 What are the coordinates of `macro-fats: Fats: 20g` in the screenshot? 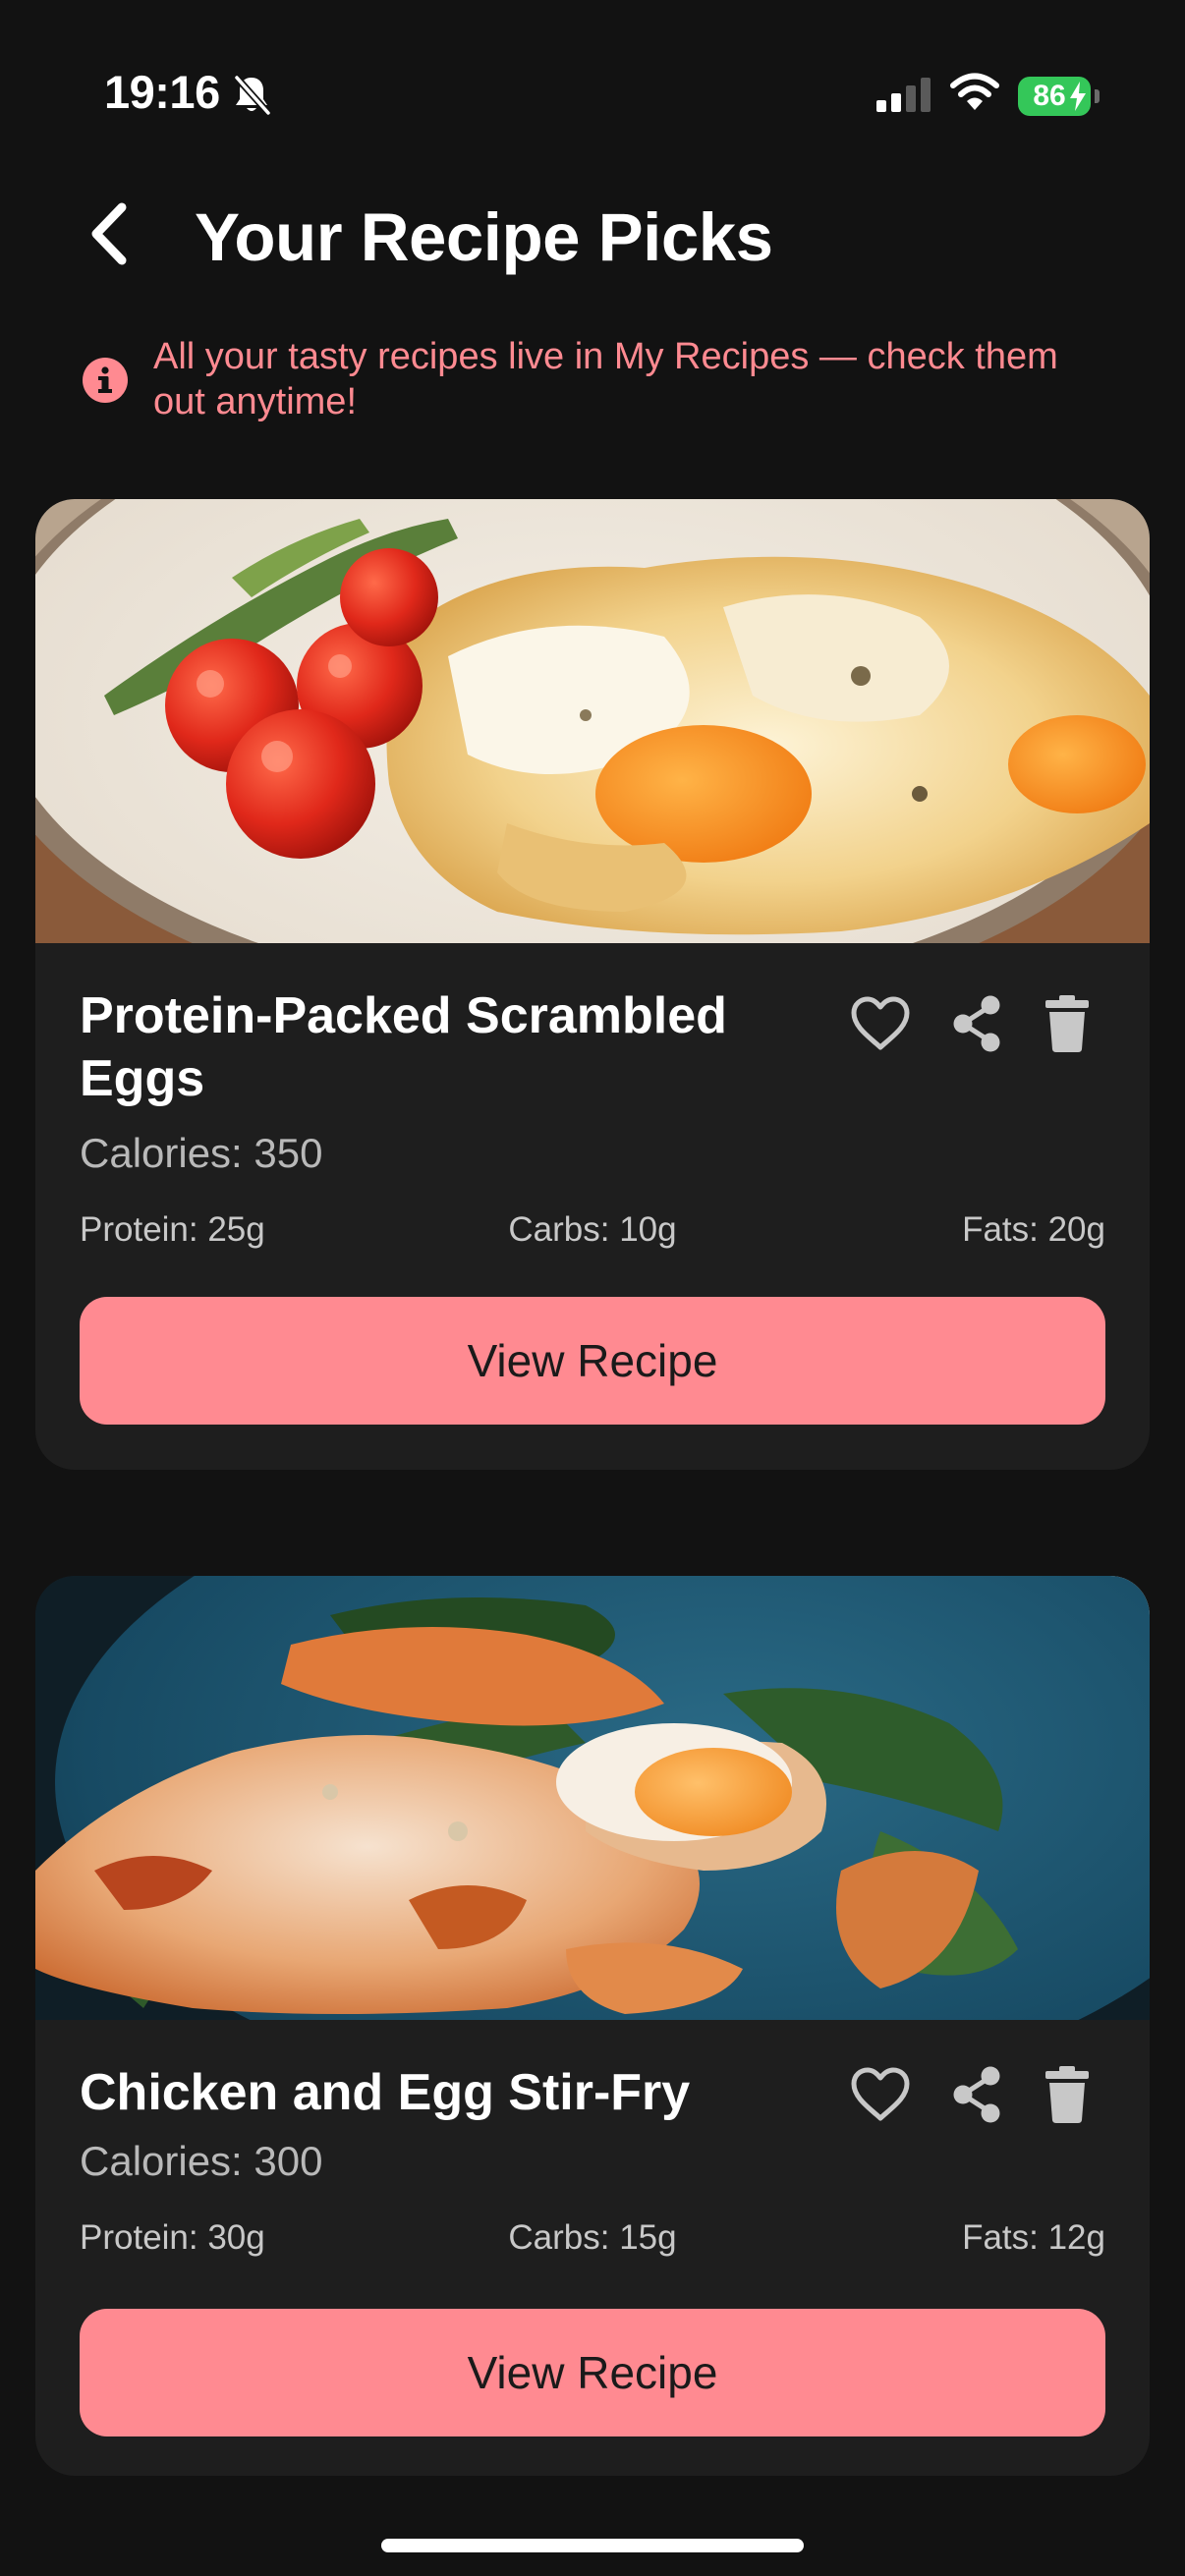 It's located at (1034, 1229).